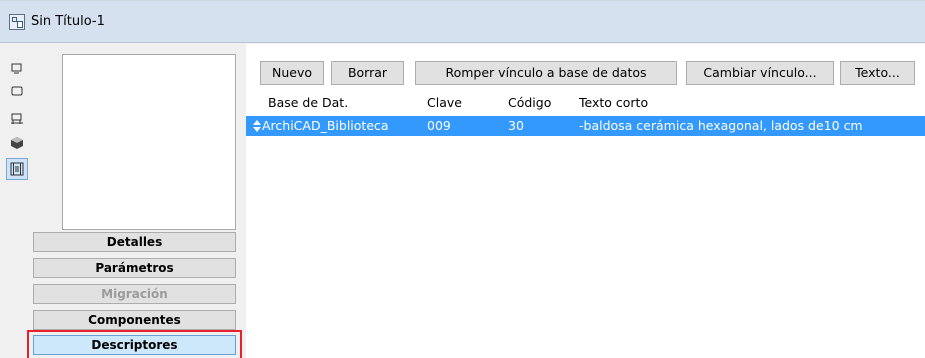 This screenshot has height=358, width=925. What do you see at coordinates (613, 103) in the screenshot?
I see `column-header-short-text: Texto corto` at bounding box center [613, 103].